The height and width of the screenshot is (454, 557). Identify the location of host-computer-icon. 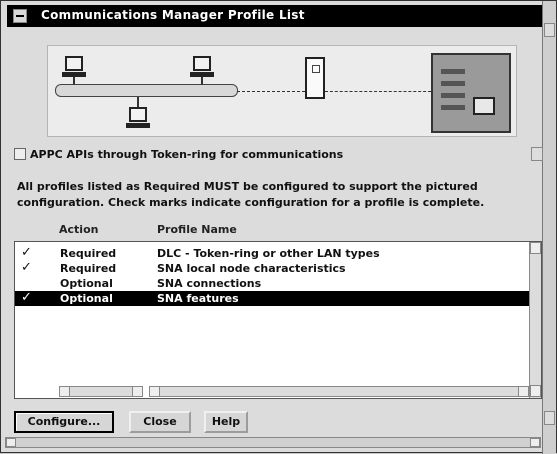
(471, 93).